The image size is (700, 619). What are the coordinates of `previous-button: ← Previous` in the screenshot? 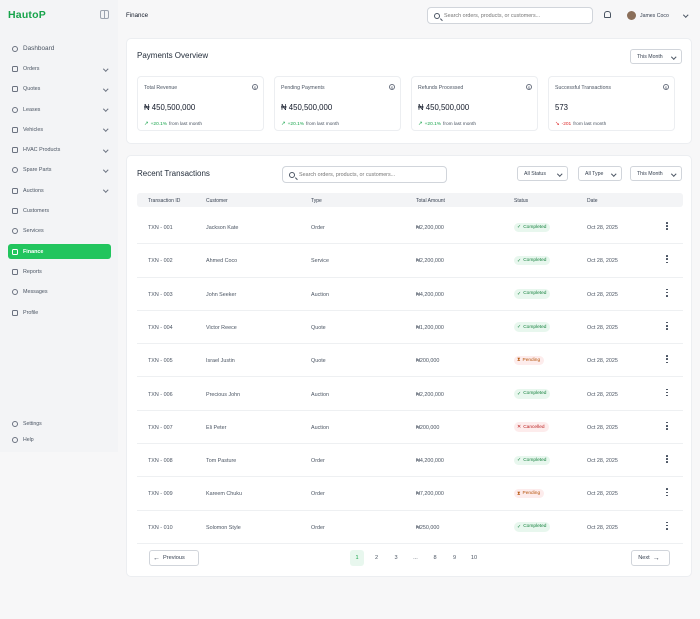 It's located at (174, 558).